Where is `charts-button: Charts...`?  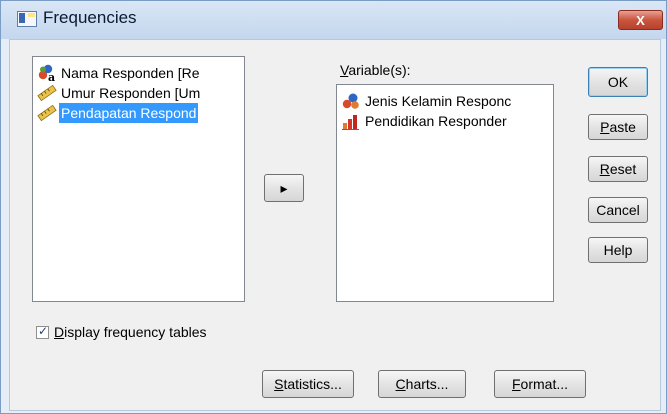
charts-button: Charts... is located at coordinates (422, 384).